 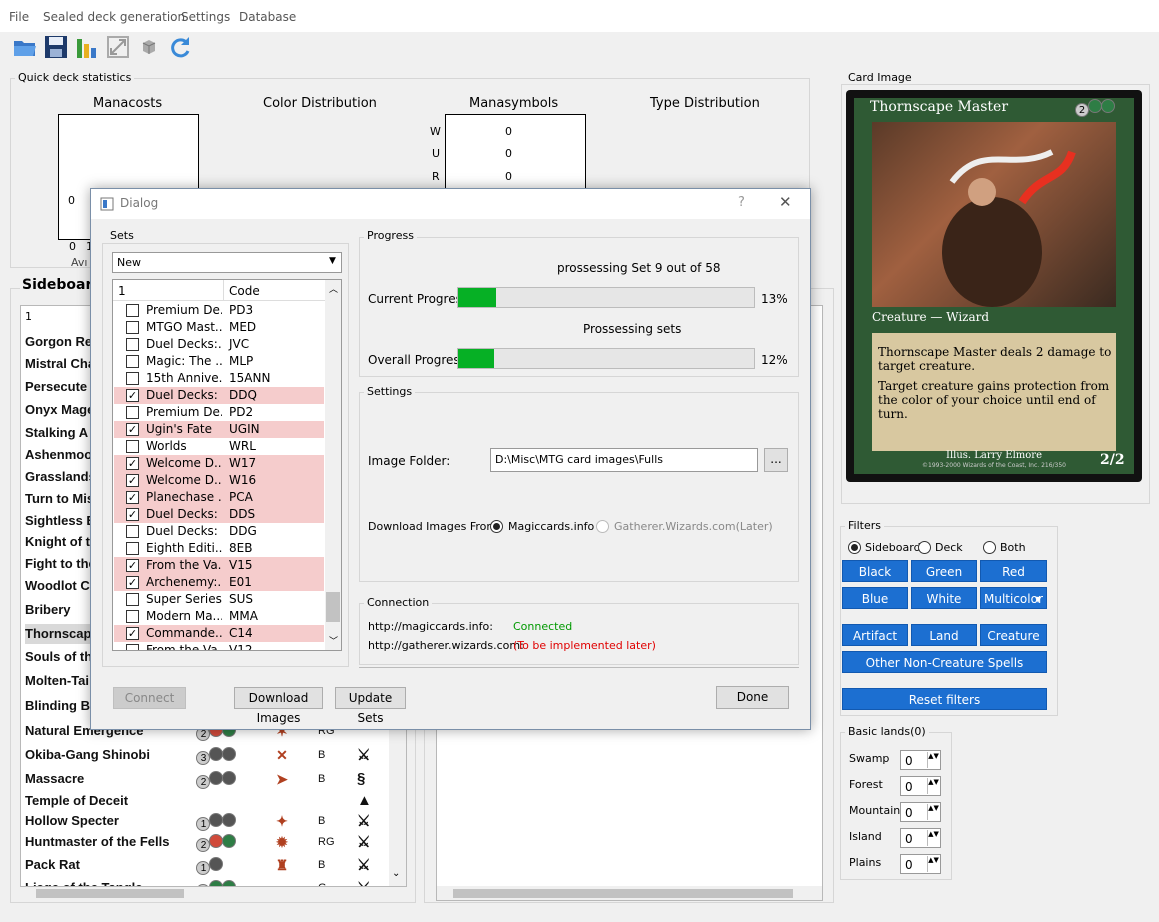 What do you see at coordinates (944, 635) in the screenshot?
I see `land-filter-button: Land` at bounding box center [944, 635].